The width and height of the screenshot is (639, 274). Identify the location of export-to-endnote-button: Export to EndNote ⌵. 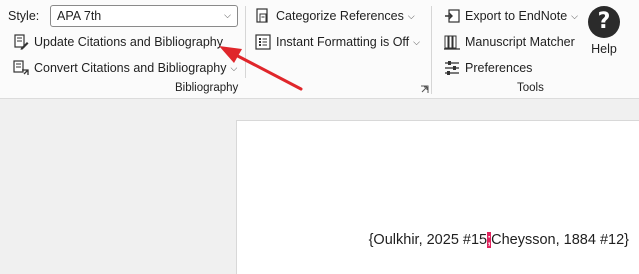
(510, 16).